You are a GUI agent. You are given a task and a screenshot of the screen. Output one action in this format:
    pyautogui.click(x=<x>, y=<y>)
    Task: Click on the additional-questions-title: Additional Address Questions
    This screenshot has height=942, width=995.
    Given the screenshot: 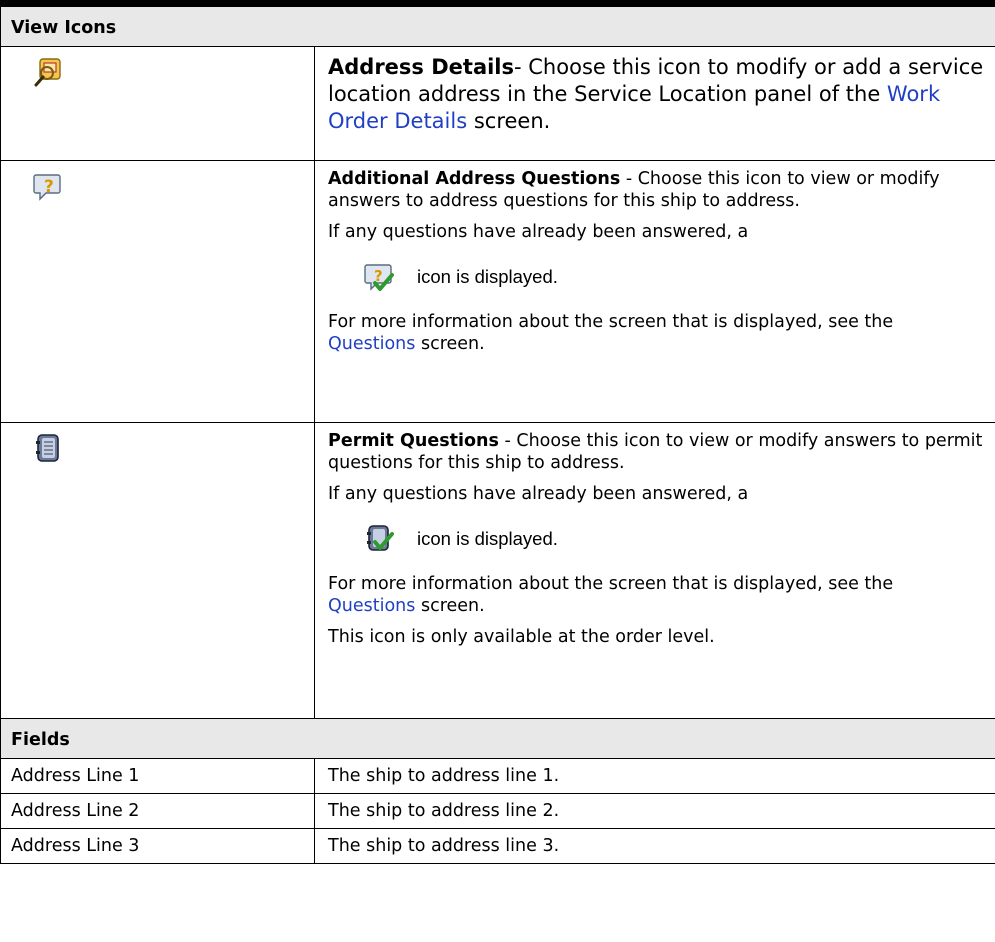 What is the action you would take?
    pyautogui.click(x=474, y=179)
    